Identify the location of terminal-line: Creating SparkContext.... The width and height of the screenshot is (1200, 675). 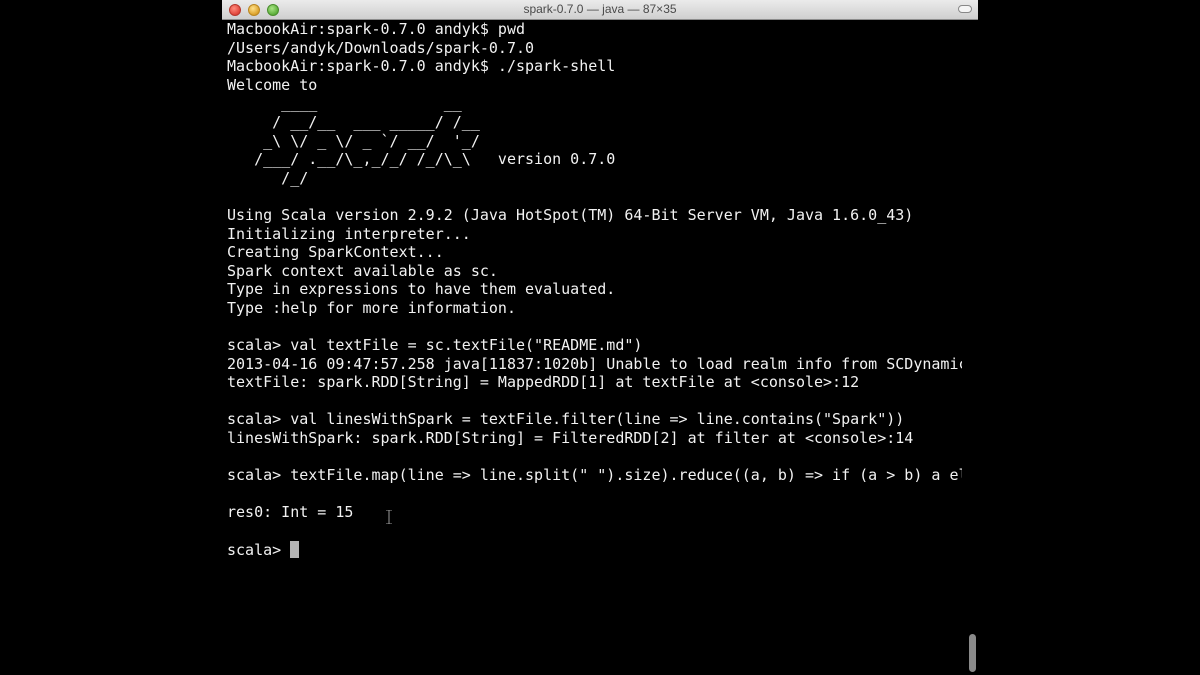
(335, 252).